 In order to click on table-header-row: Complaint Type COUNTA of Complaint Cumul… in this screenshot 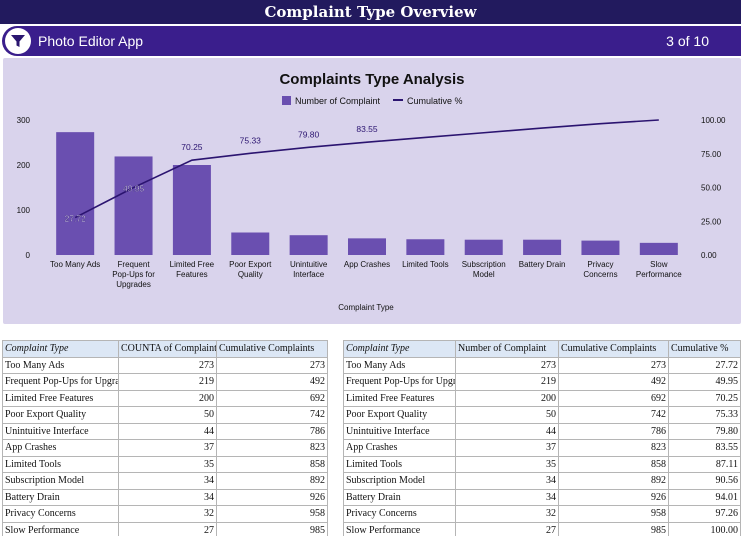, I will do `click(165, 349)`.